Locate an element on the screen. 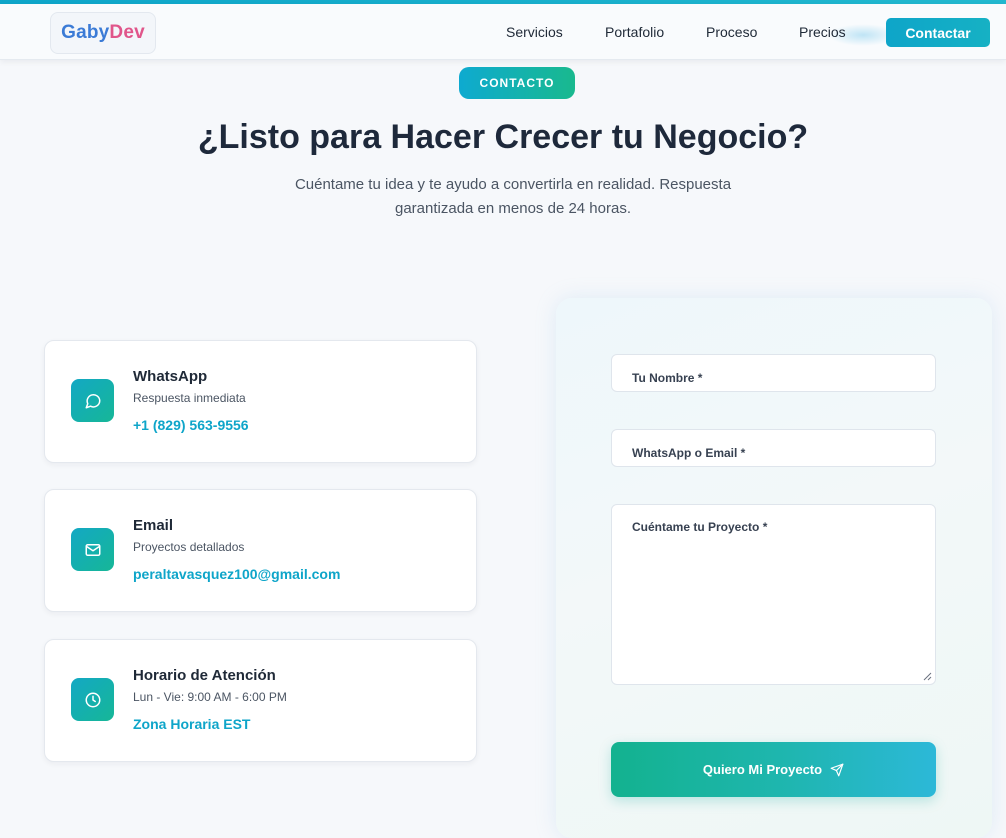 The width and height of the screenshot is (1006, 838). nav-link-portafolio: Portafolio is located at coordinates (634, 32).